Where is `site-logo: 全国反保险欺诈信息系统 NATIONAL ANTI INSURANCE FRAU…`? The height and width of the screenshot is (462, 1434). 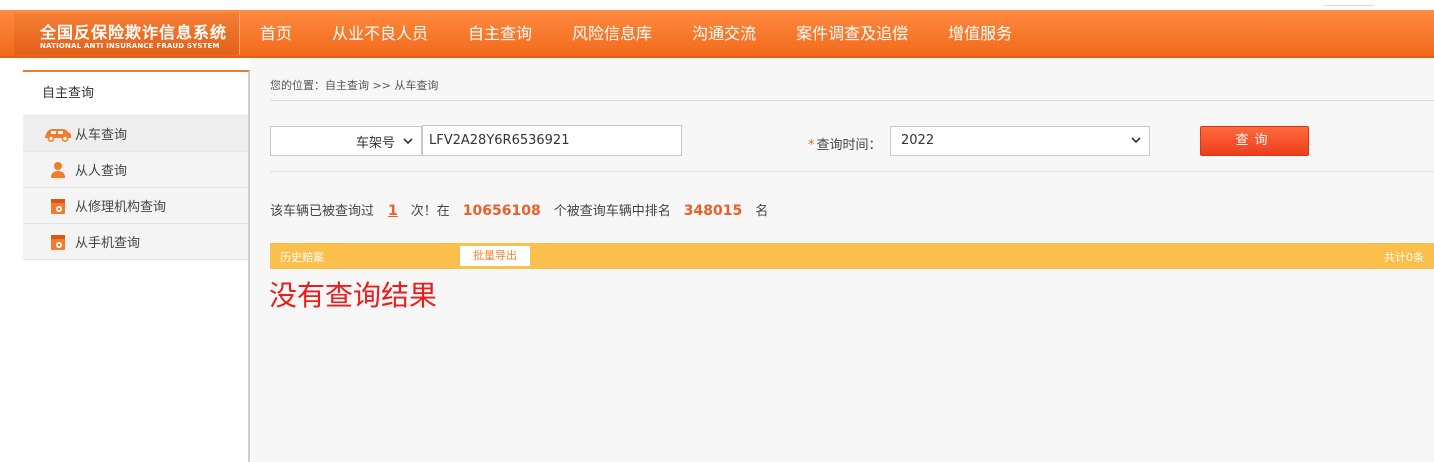 site-logo: 全国反保险欺诈信息系统 NATIONAL ANTI INSURANCE FRAU… is located at coordinates (127, 34).